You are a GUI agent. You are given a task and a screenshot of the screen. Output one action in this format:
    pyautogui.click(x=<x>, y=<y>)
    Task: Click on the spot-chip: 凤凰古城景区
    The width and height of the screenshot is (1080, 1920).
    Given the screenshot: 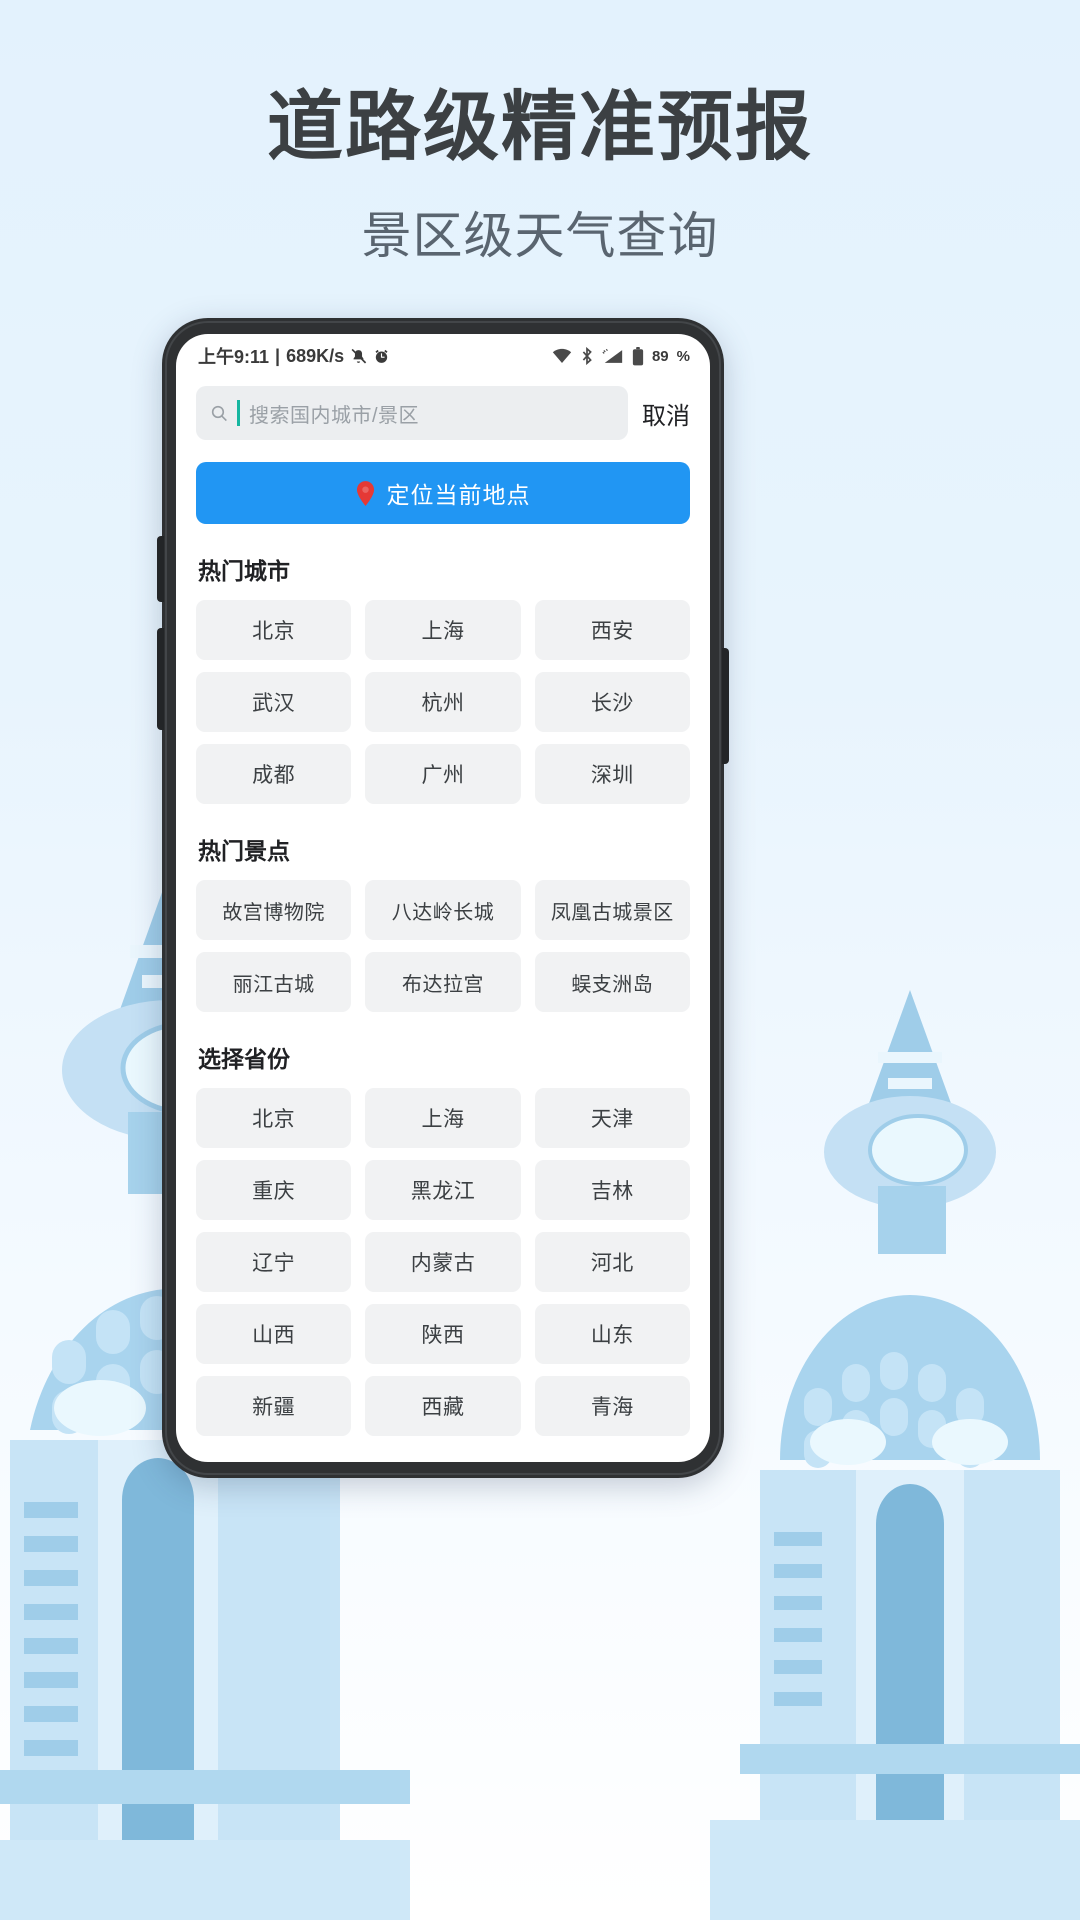 What is the action you would take?
    pyautogui.click(x=612, y=910)
    